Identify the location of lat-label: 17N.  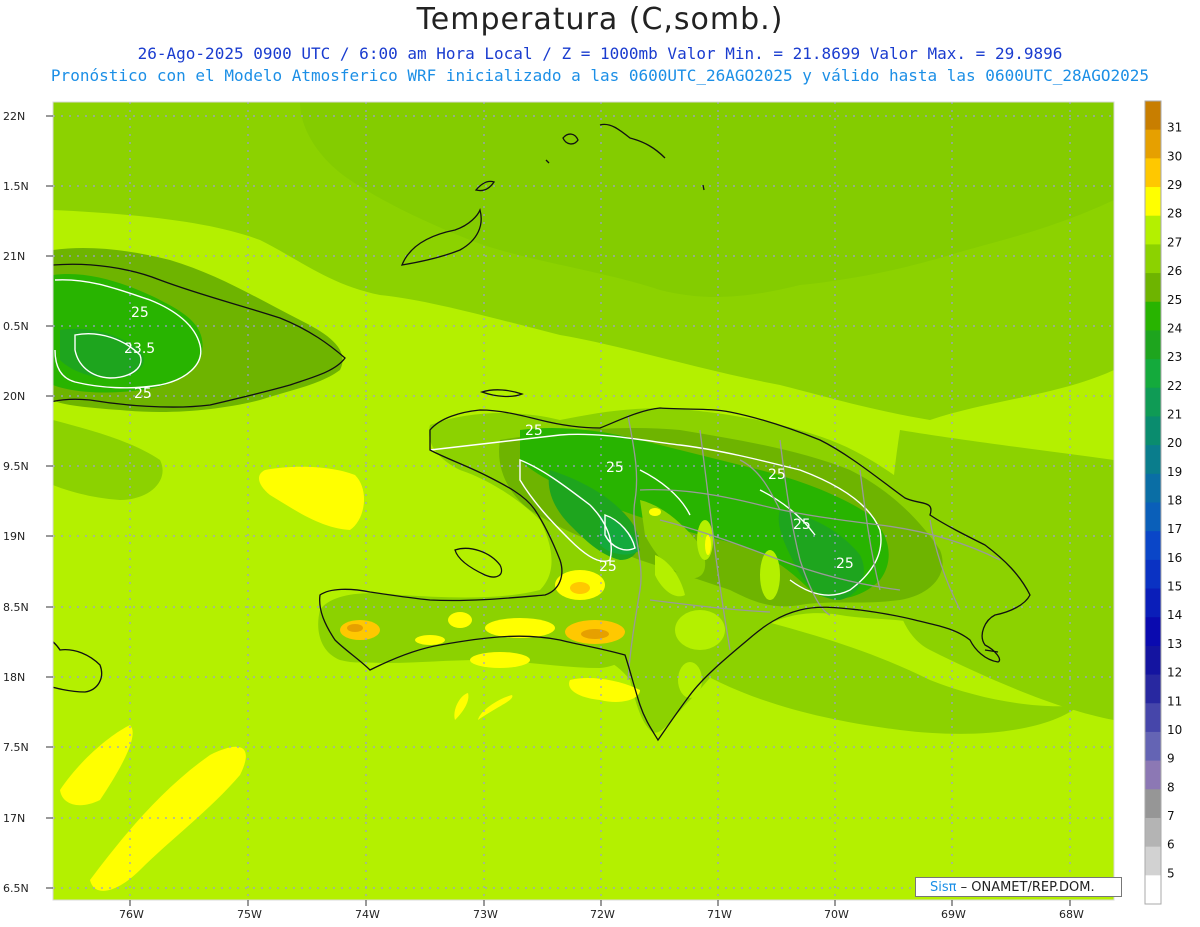
(14, 818).